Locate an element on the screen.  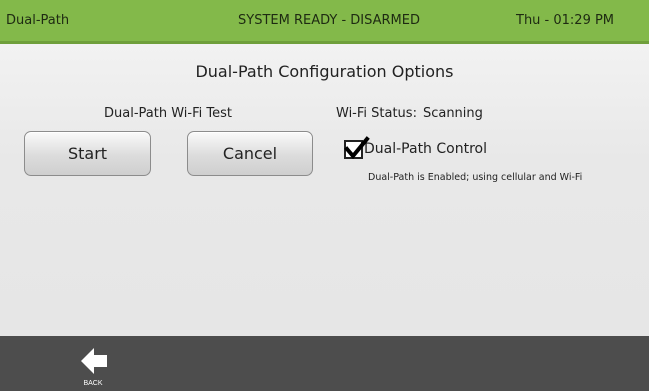
wifi-test-label: Dual-Path Wi-Fi Test is located at coordinates (168, 113).